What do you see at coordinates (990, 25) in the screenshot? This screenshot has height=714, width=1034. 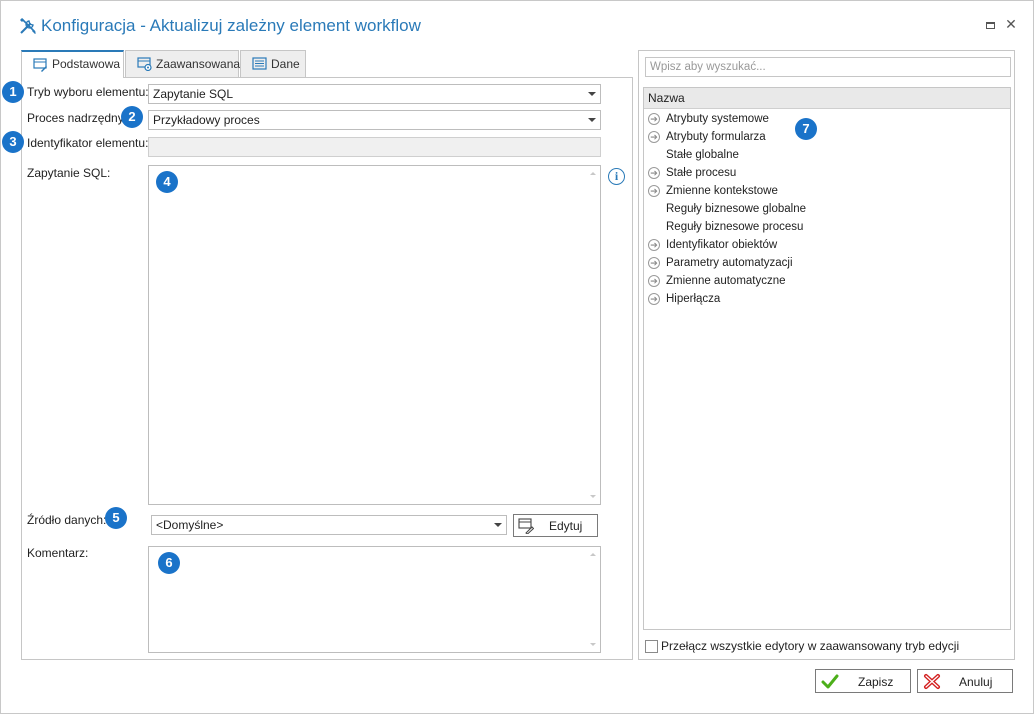 I see `maximize-icon` at bounding box center [990, 25].